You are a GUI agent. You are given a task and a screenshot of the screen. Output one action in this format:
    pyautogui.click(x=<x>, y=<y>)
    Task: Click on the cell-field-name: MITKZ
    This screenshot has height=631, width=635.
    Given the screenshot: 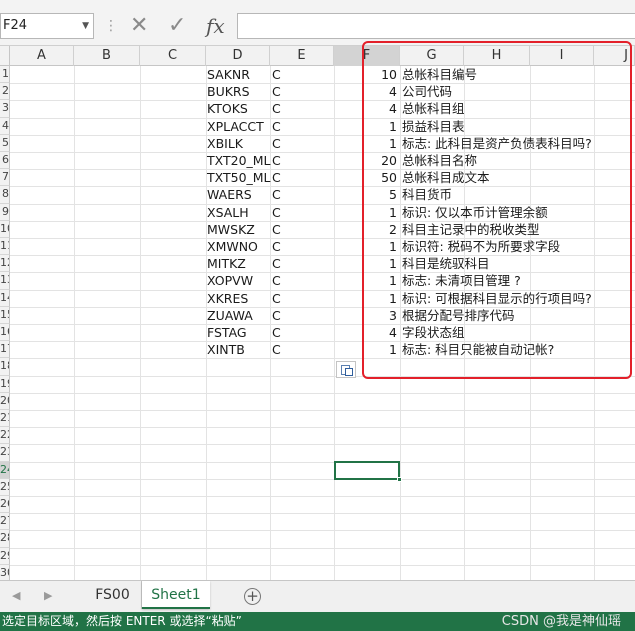 What is the action you would take?
    pyautogui.click(x=238, y=263)
    